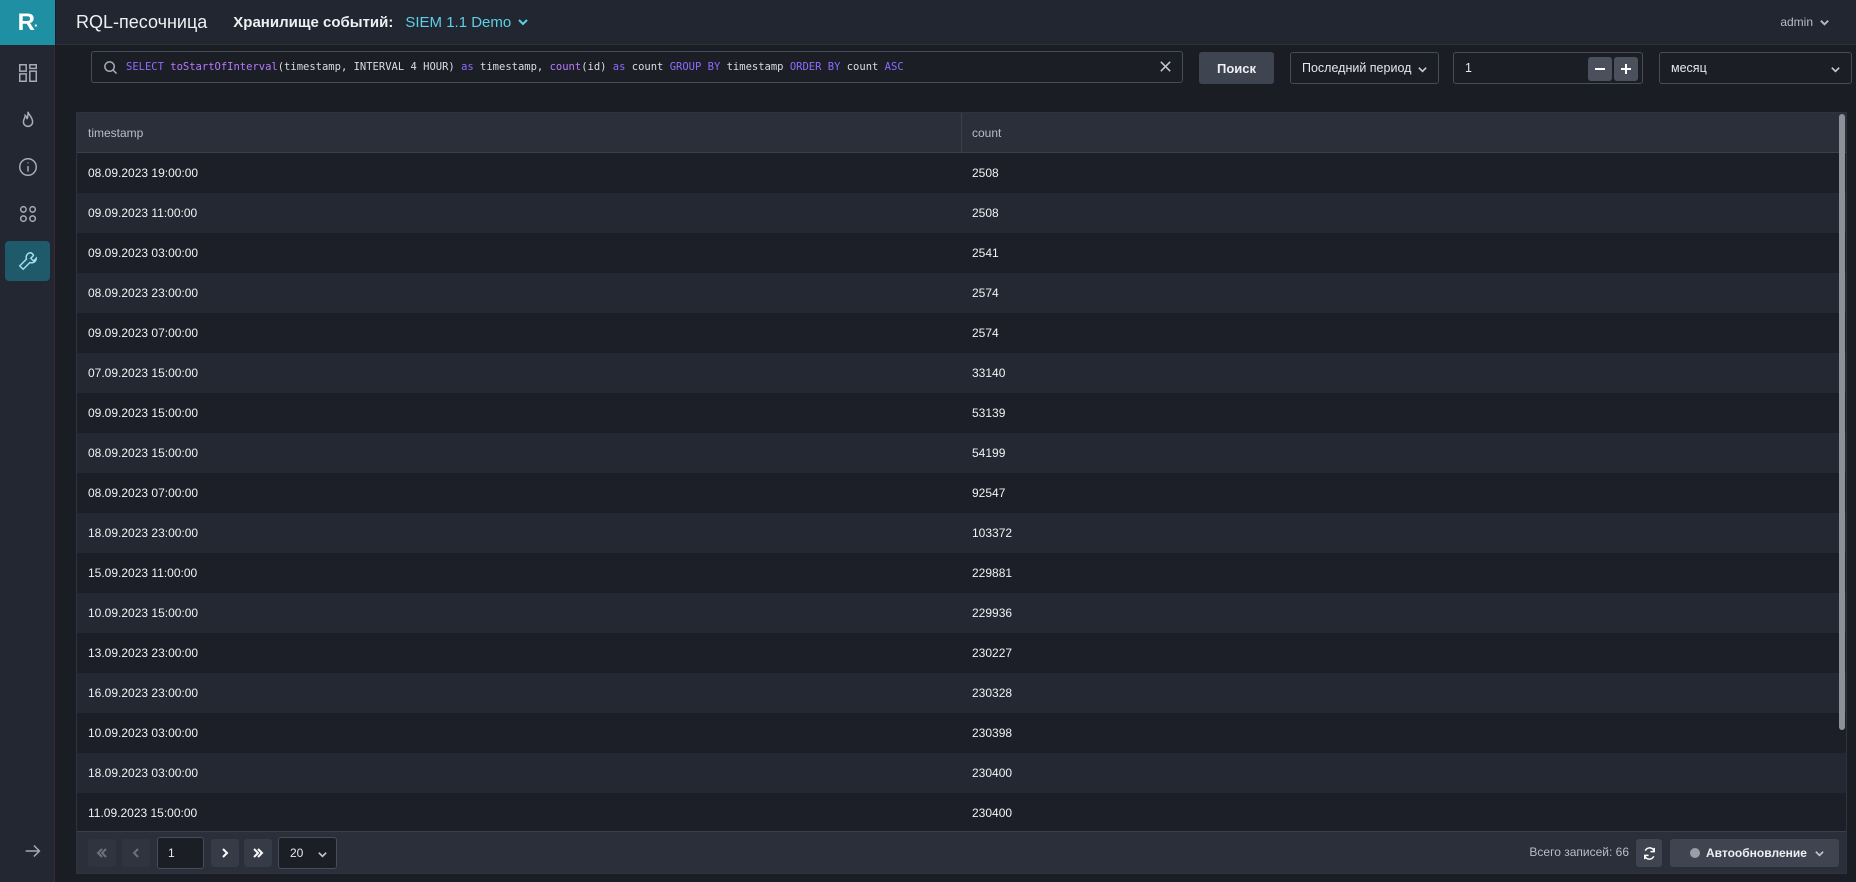 This screenshot has width=1856, height=882. What do you see at coordinates (985, 173) in the screenshot?
I see `cell-count: 2508` at bounding box center [985, 173].